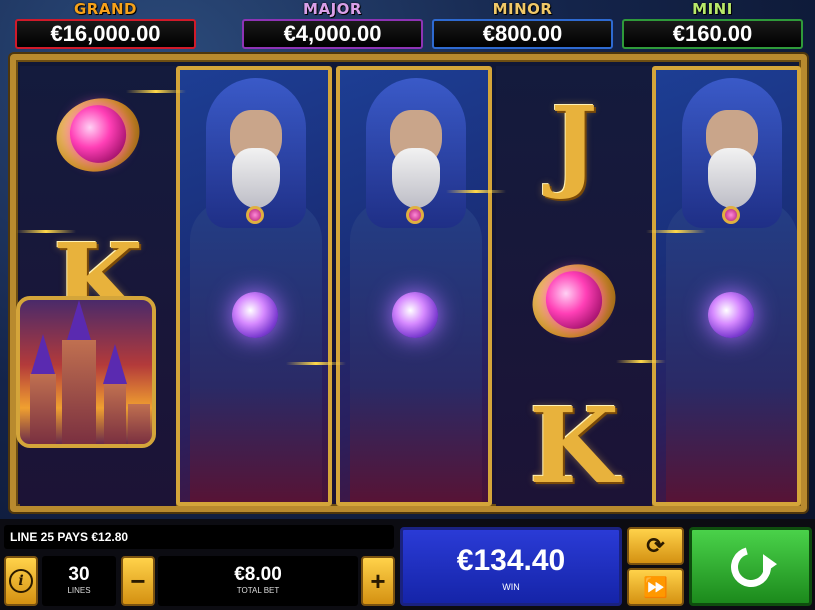 The height and width of the screenshot is (610, 815). I want to click on jackpot-minor: MINOR €800.00, so click(522, 25).